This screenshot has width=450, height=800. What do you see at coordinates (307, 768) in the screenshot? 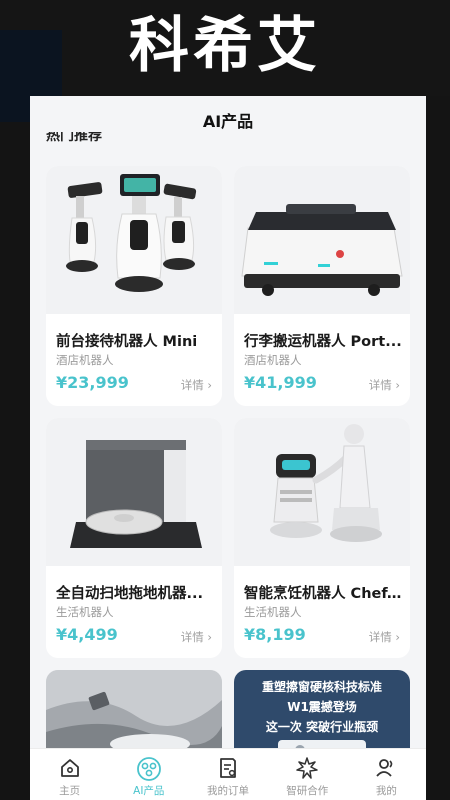
I see `cooperation-icon` at bounding box center [307, 768].